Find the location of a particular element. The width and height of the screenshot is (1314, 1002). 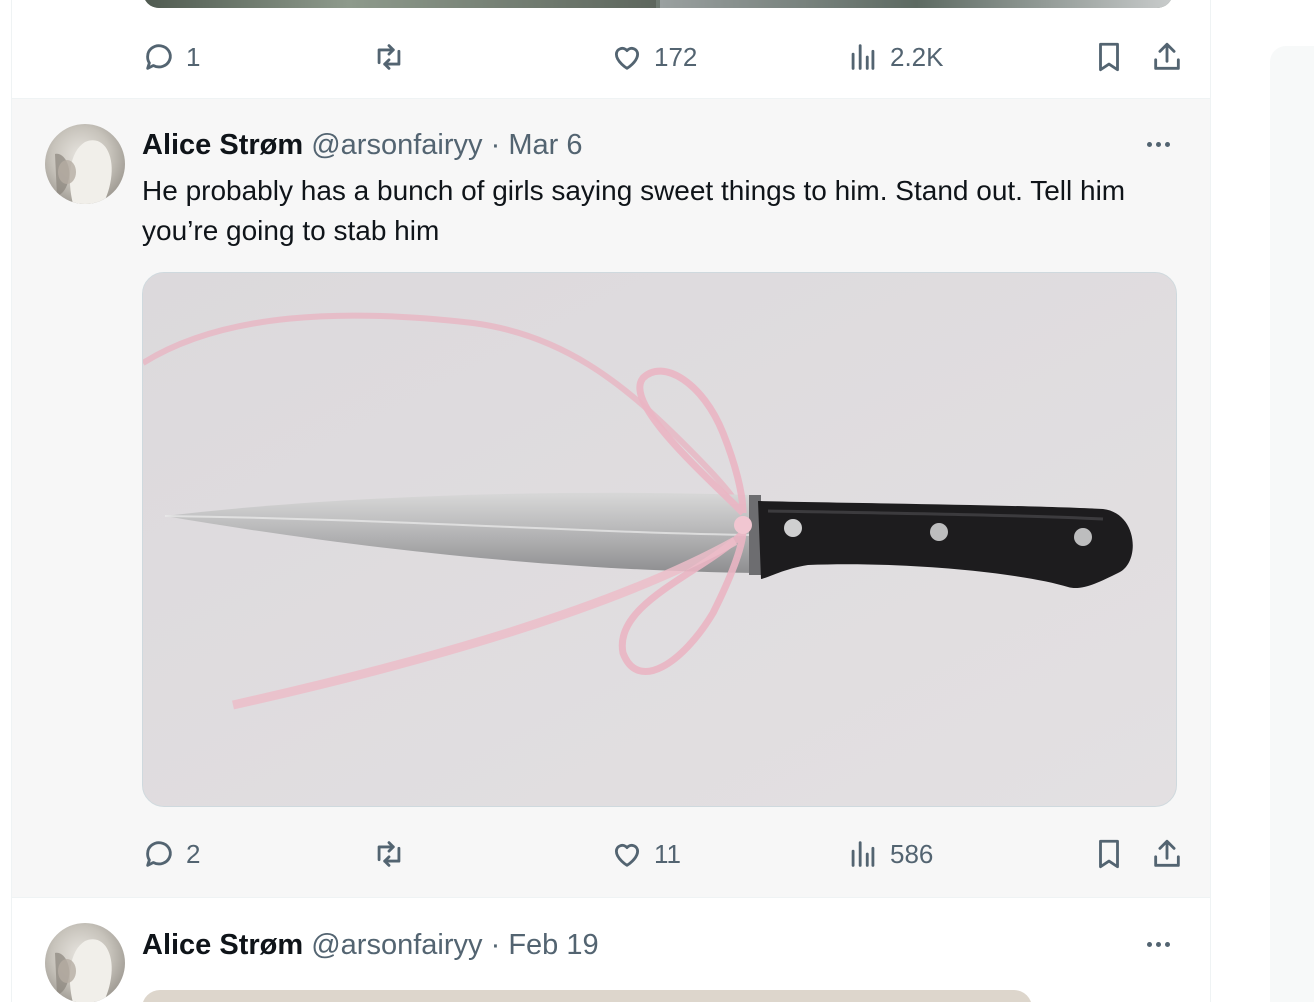

reply-count: 2 is located at coordinates (193, 853).